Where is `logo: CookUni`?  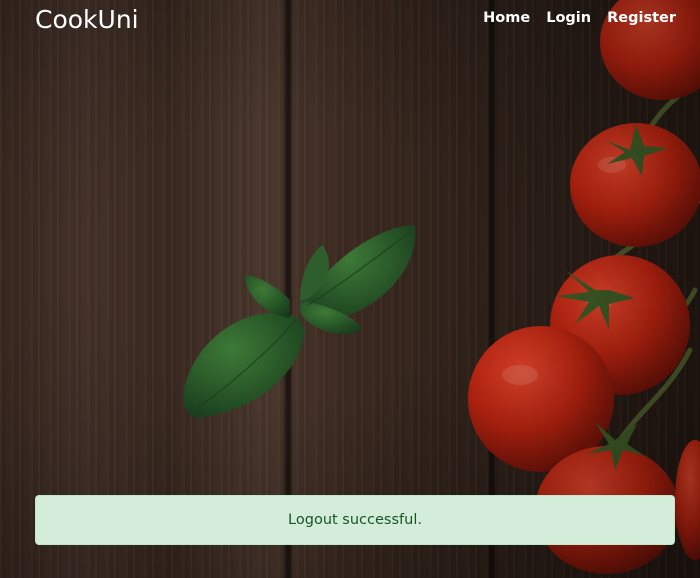
logo: CookUni is located at coordinates (87, 19).